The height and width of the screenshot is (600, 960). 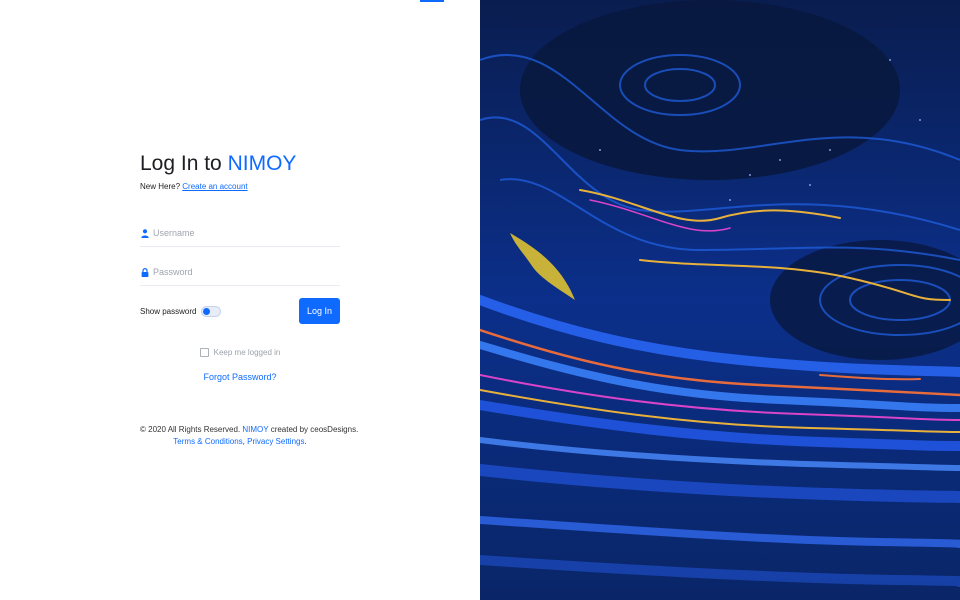 What do you see at coordinates (145, 272) in the screenshot?
I see `lock-icon` at bounding box center [145, 272].